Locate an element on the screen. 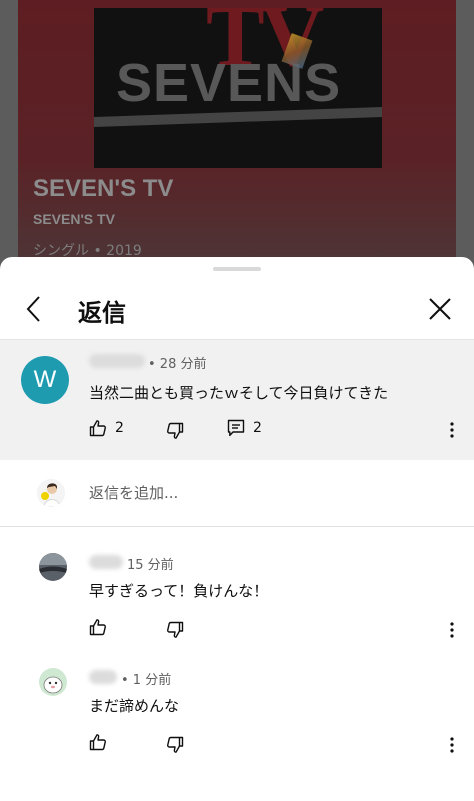 The height and width of the screenshot is (801, 474). like-button: 2 is located at coordinates (106, 428).